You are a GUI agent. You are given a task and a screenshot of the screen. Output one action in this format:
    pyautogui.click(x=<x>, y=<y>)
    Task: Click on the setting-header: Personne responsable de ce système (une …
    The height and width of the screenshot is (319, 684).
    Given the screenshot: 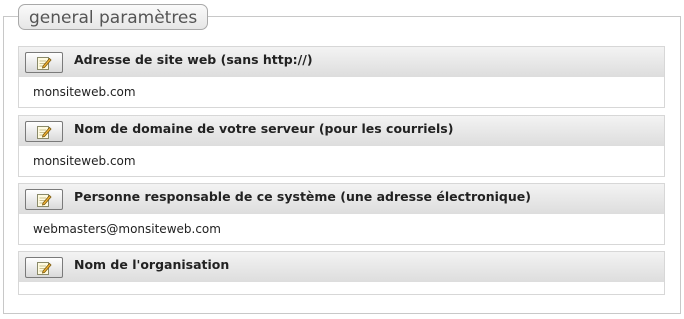 What is the action you would take?
    pyautogui.click(x=341, y=199)
    